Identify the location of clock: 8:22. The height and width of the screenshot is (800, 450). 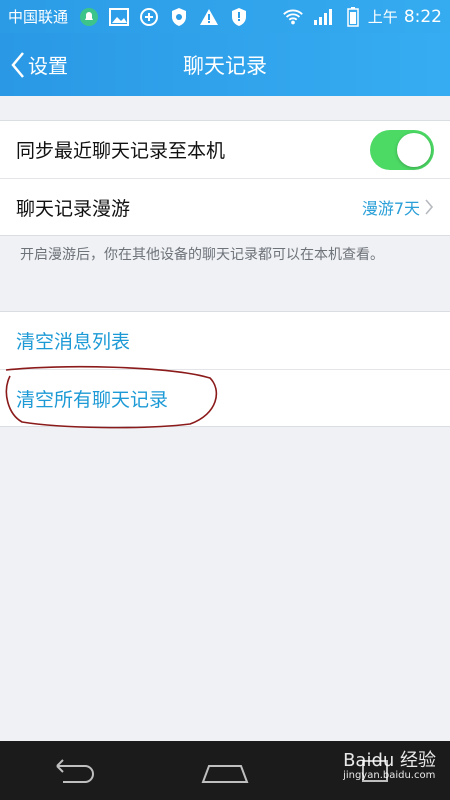
(422, 16).